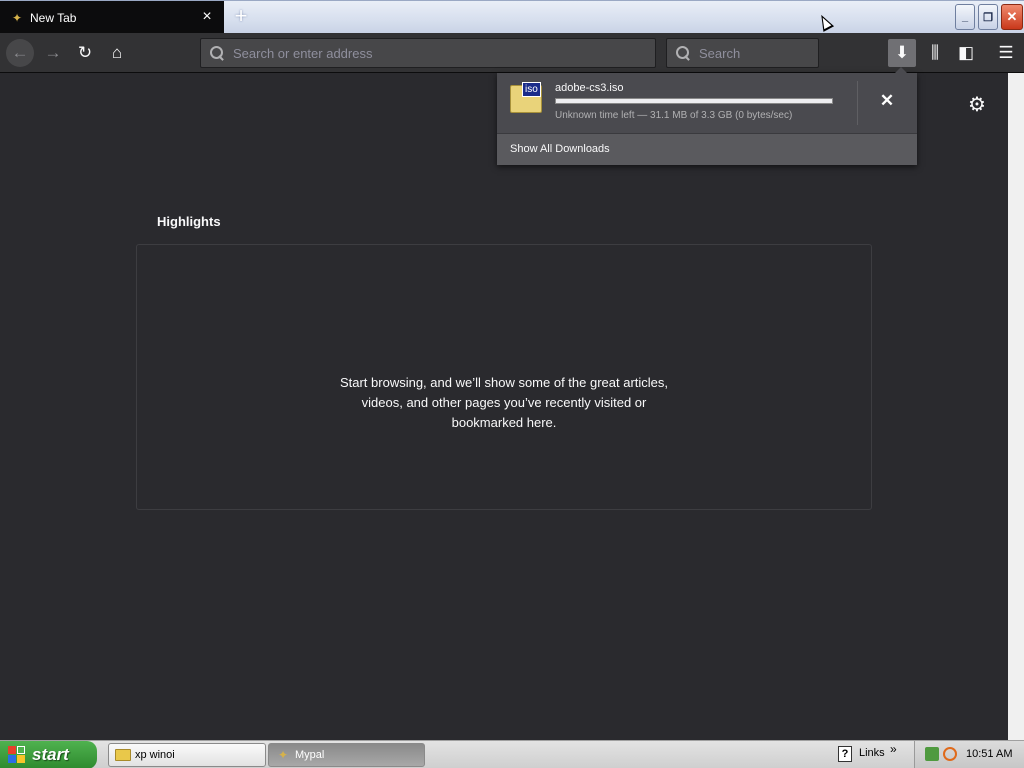 The image size is (1024, 768). I want to click on home-icon: ⌂, so click(117, 53).